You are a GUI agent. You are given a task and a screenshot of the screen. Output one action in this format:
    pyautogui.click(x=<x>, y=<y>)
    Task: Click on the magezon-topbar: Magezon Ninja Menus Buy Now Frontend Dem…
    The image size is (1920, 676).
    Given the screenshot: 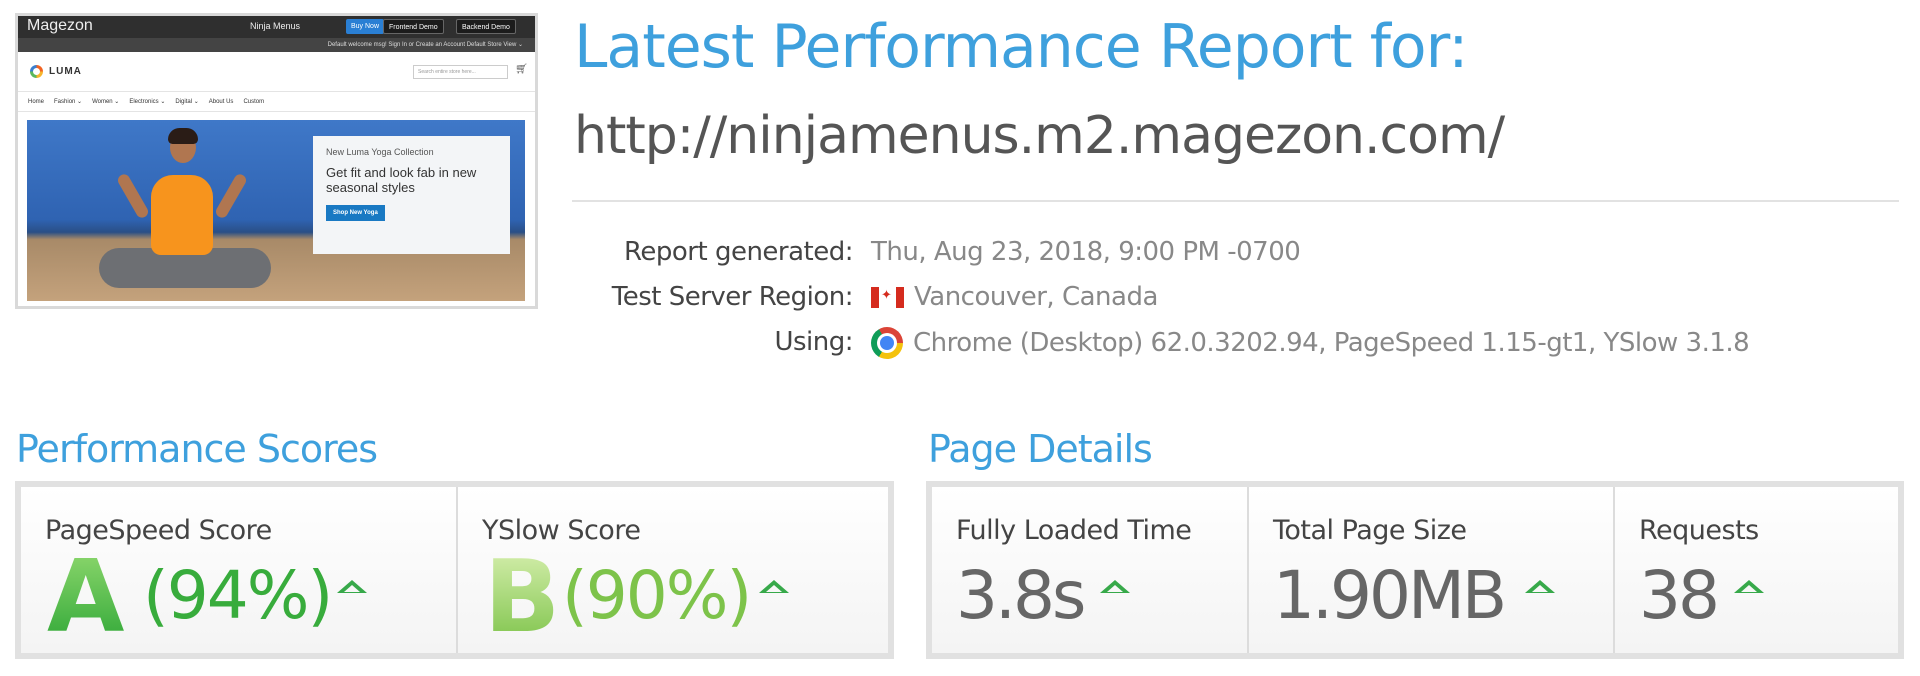 What is the action you would take?
    pyautogui.click(x=276, y=27)
    